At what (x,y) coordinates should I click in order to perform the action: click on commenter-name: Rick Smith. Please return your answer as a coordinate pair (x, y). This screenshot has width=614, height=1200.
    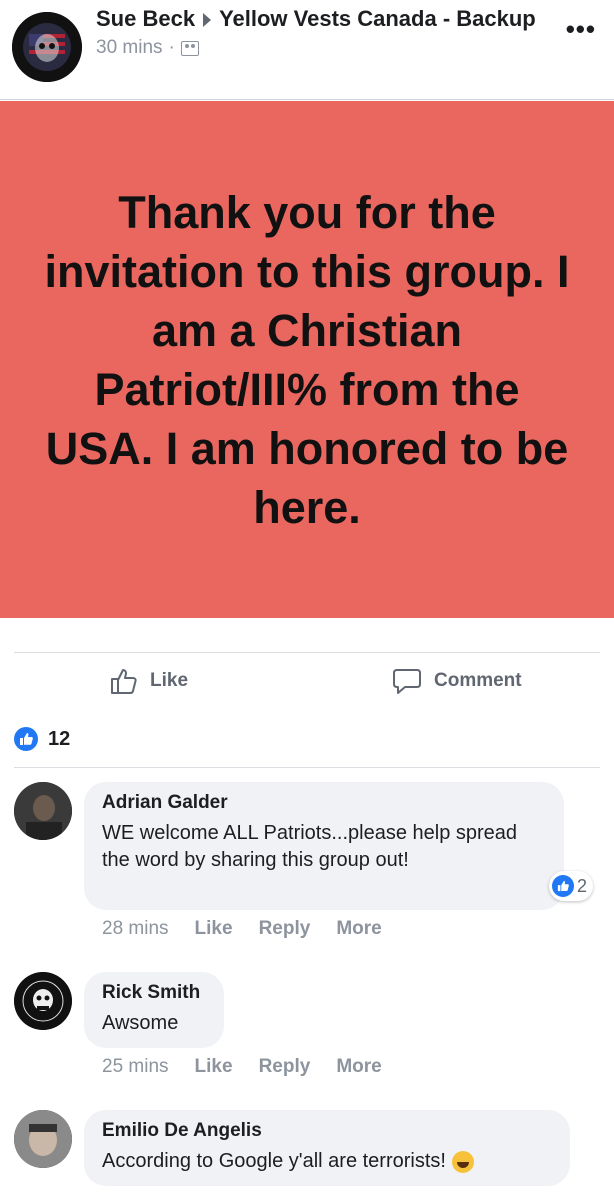
    Looking at the image, I should click on (154, 993).